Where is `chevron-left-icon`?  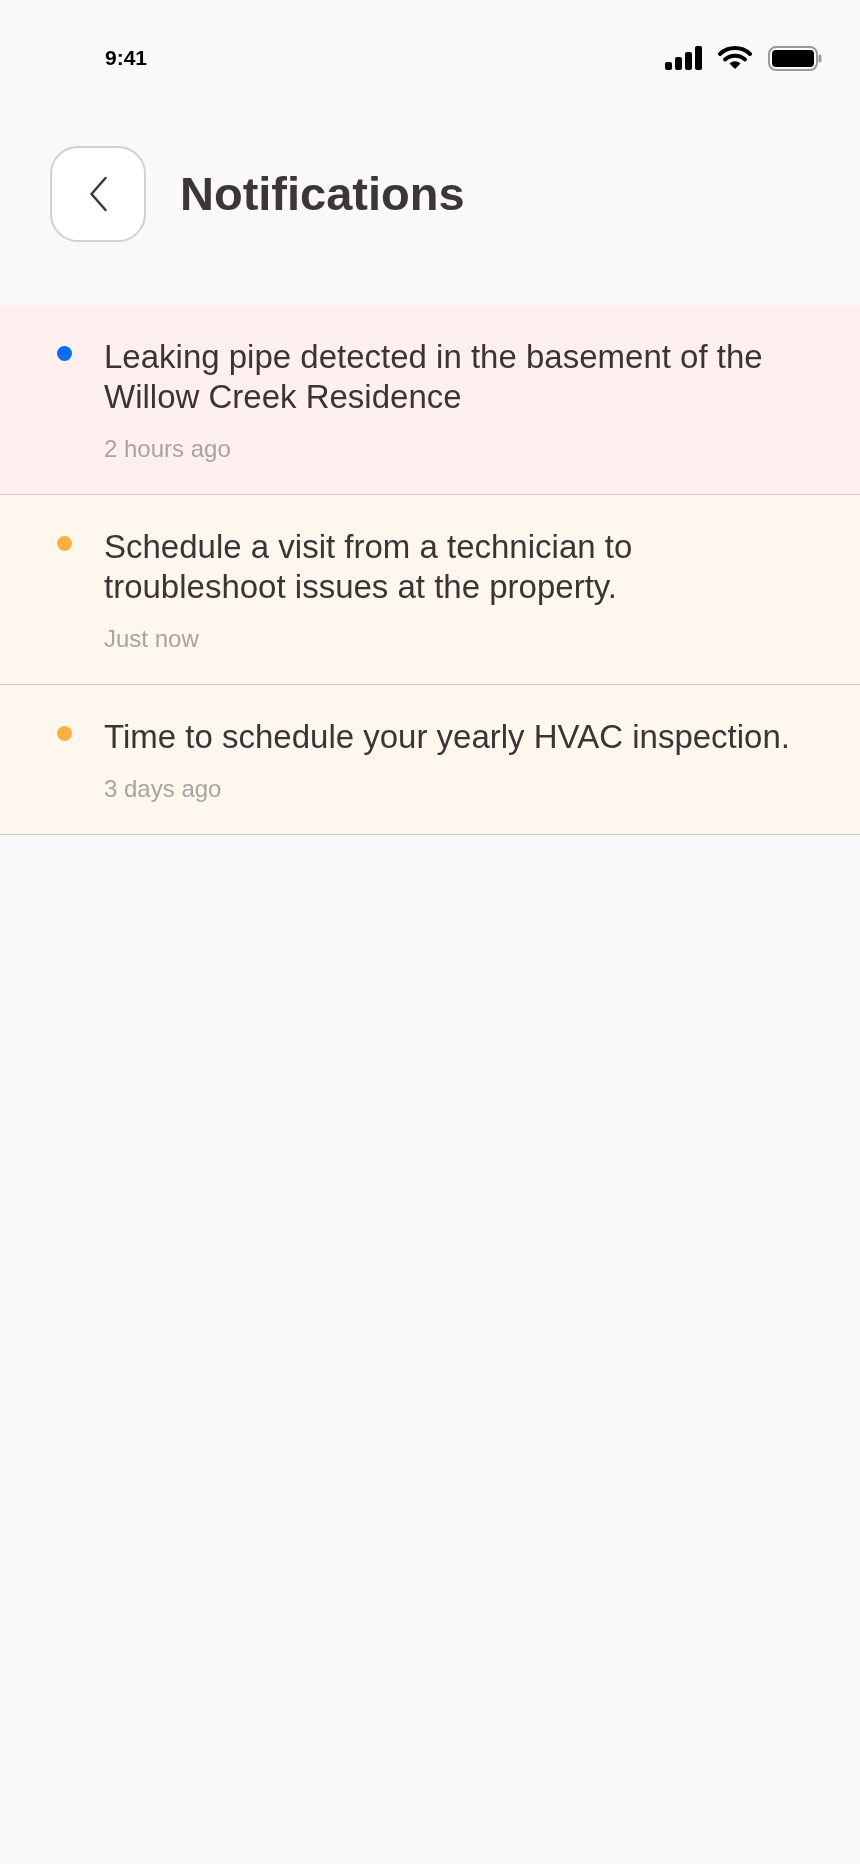
chevron-left-icon is located at coordinates (98, 194).